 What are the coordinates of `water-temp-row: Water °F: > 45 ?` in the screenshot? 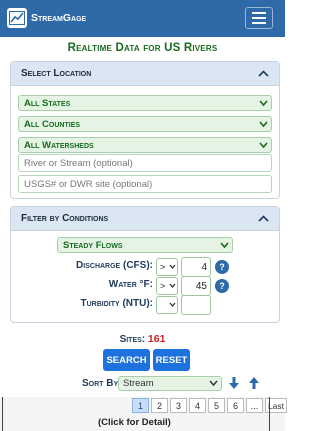 It's located at (146, 286).